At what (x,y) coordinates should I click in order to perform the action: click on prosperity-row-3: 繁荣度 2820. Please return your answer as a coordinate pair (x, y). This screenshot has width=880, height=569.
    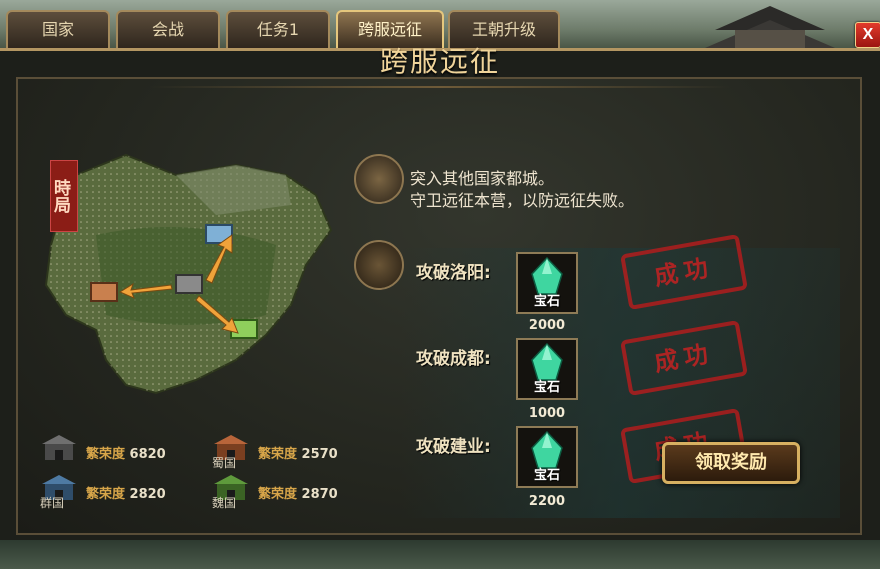
    Looking at the image, I should click on (126, 492).